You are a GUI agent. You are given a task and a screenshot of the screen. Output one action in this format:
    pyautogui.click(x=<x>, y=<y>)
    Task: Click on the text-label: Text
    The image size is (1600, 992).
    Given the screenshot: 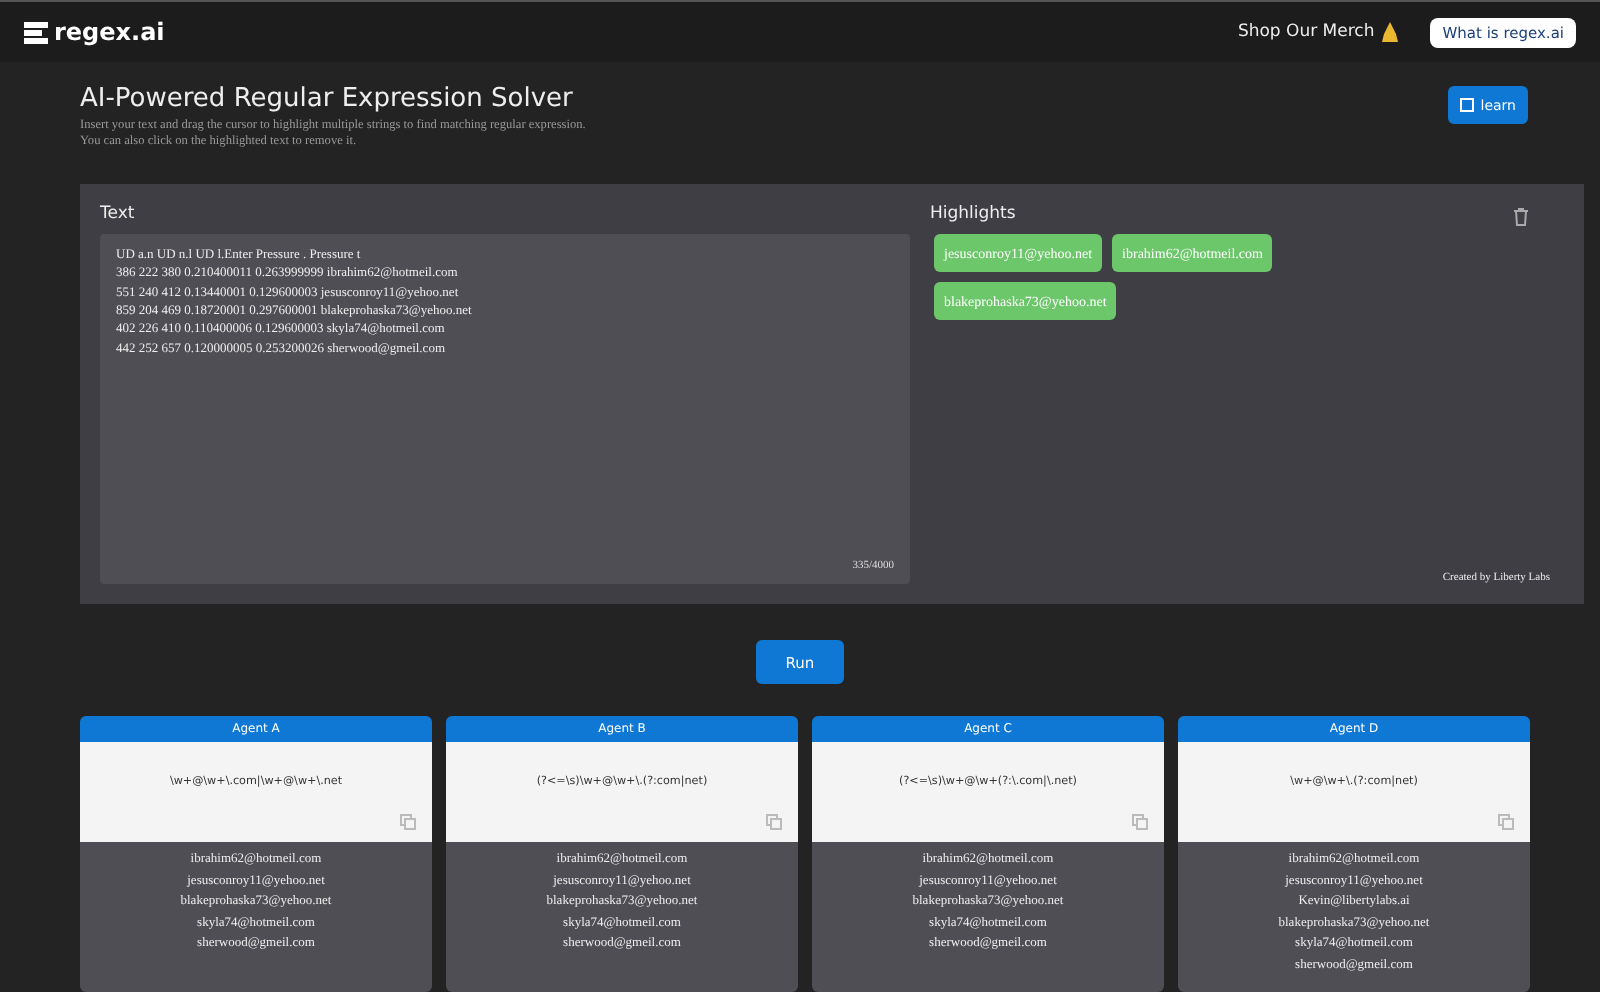 What is the action you would take?
    pyautogui.click(x=118, y=214)
    